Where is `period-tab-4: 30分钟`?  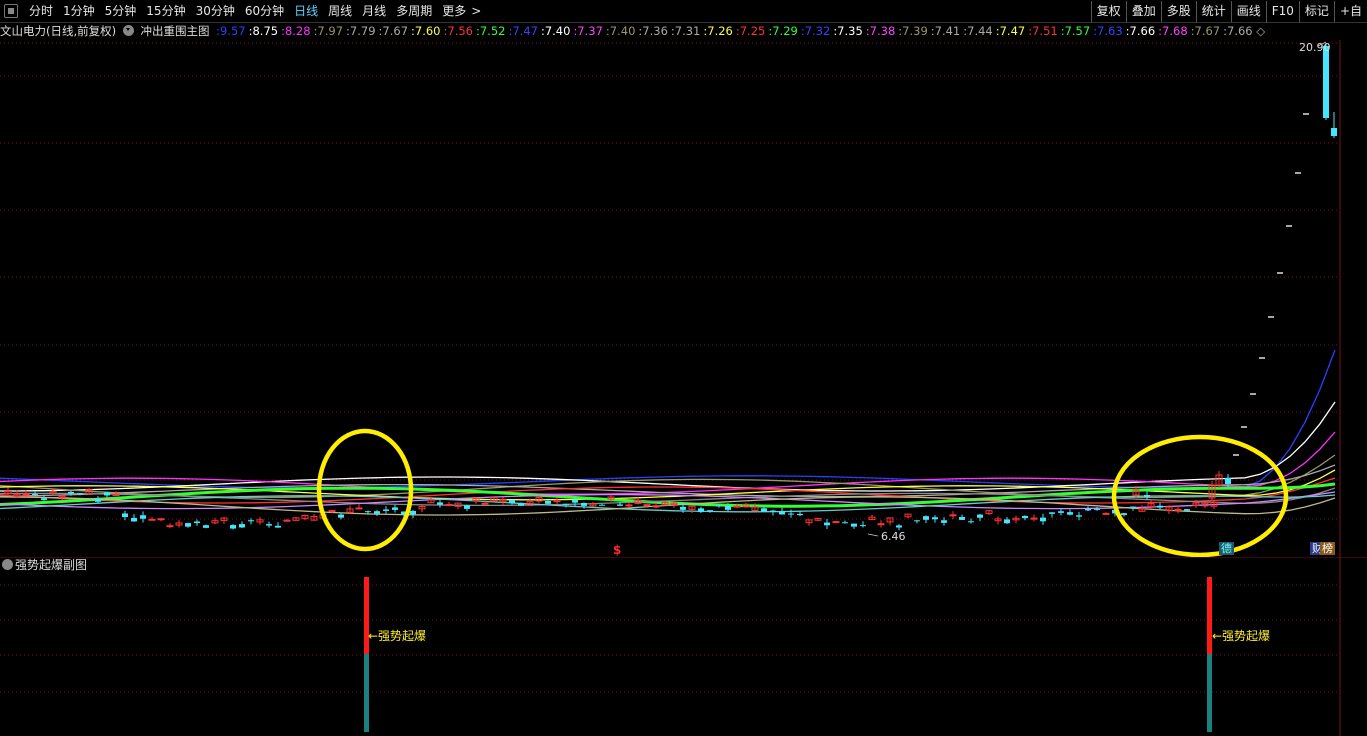
period-tab-4: 30分钟 is located at coordinates (215, 11).